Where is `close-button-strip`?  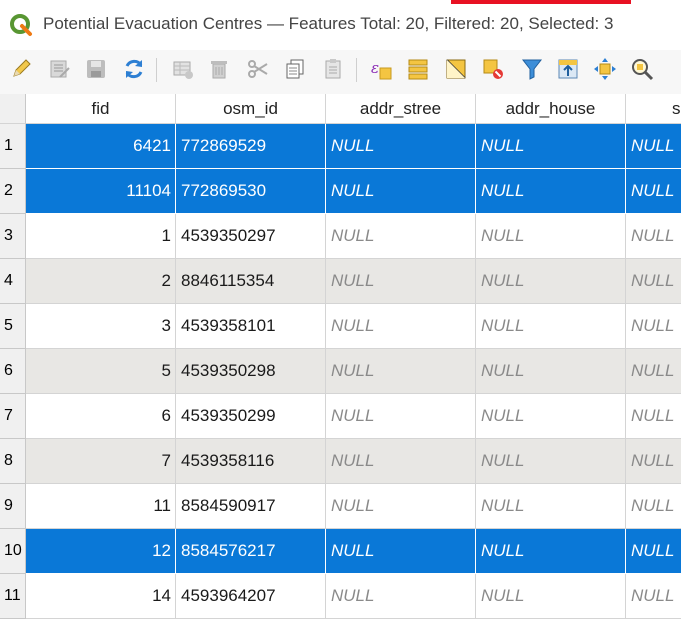
close-button-strip is located at coordinates (541, 2).